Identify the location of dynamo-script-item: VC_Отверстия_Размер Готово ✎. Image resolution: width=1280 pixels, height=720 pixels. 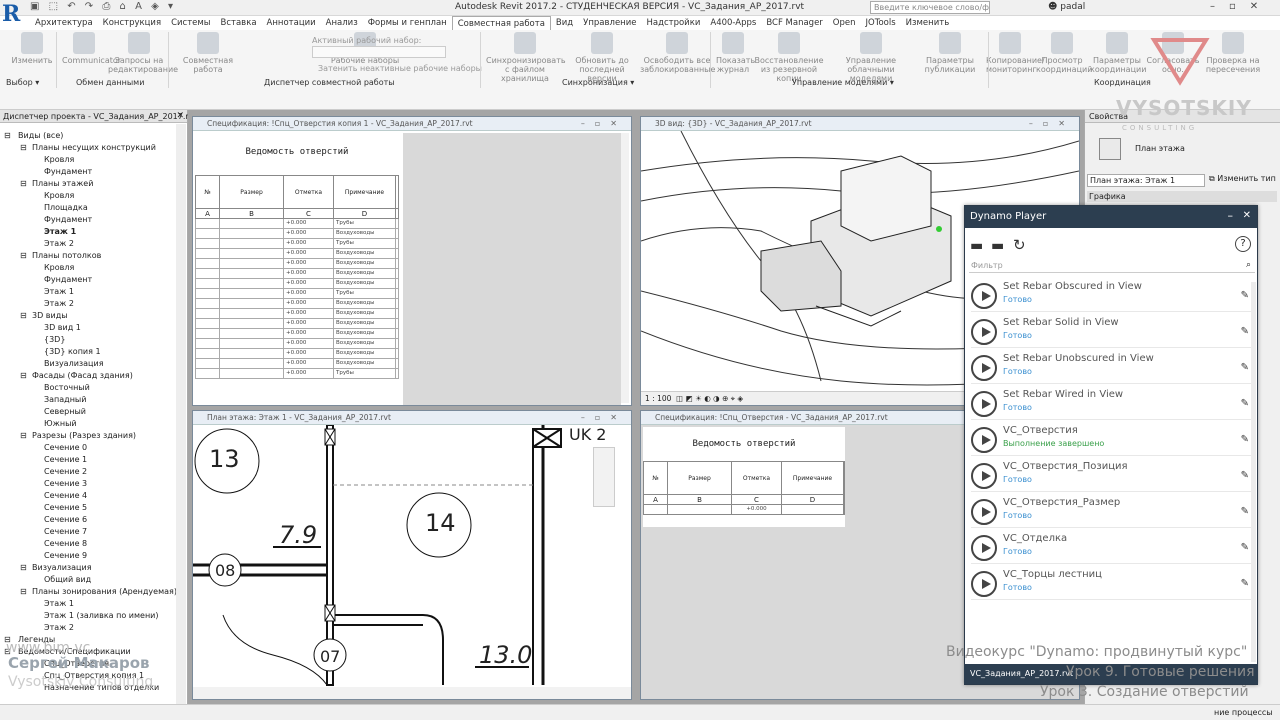
(1113, 511).